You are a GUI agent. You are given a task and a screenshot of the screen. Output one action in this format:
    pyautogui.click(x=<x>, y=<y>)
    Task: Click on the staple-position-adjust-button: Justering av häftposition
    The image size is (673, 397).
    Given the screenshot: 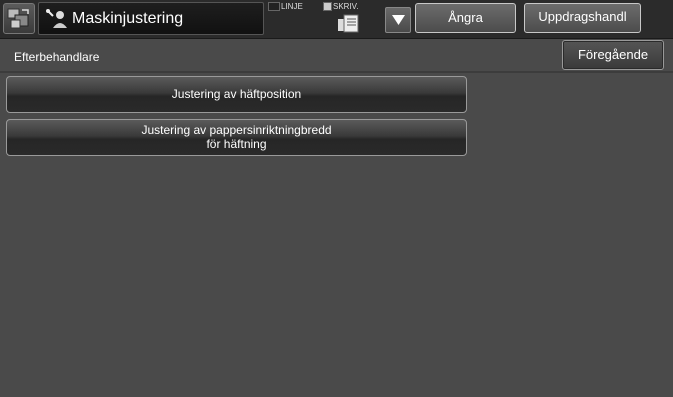 What is the action you would take?
    pyautogui.click(x=236, y=94)
    